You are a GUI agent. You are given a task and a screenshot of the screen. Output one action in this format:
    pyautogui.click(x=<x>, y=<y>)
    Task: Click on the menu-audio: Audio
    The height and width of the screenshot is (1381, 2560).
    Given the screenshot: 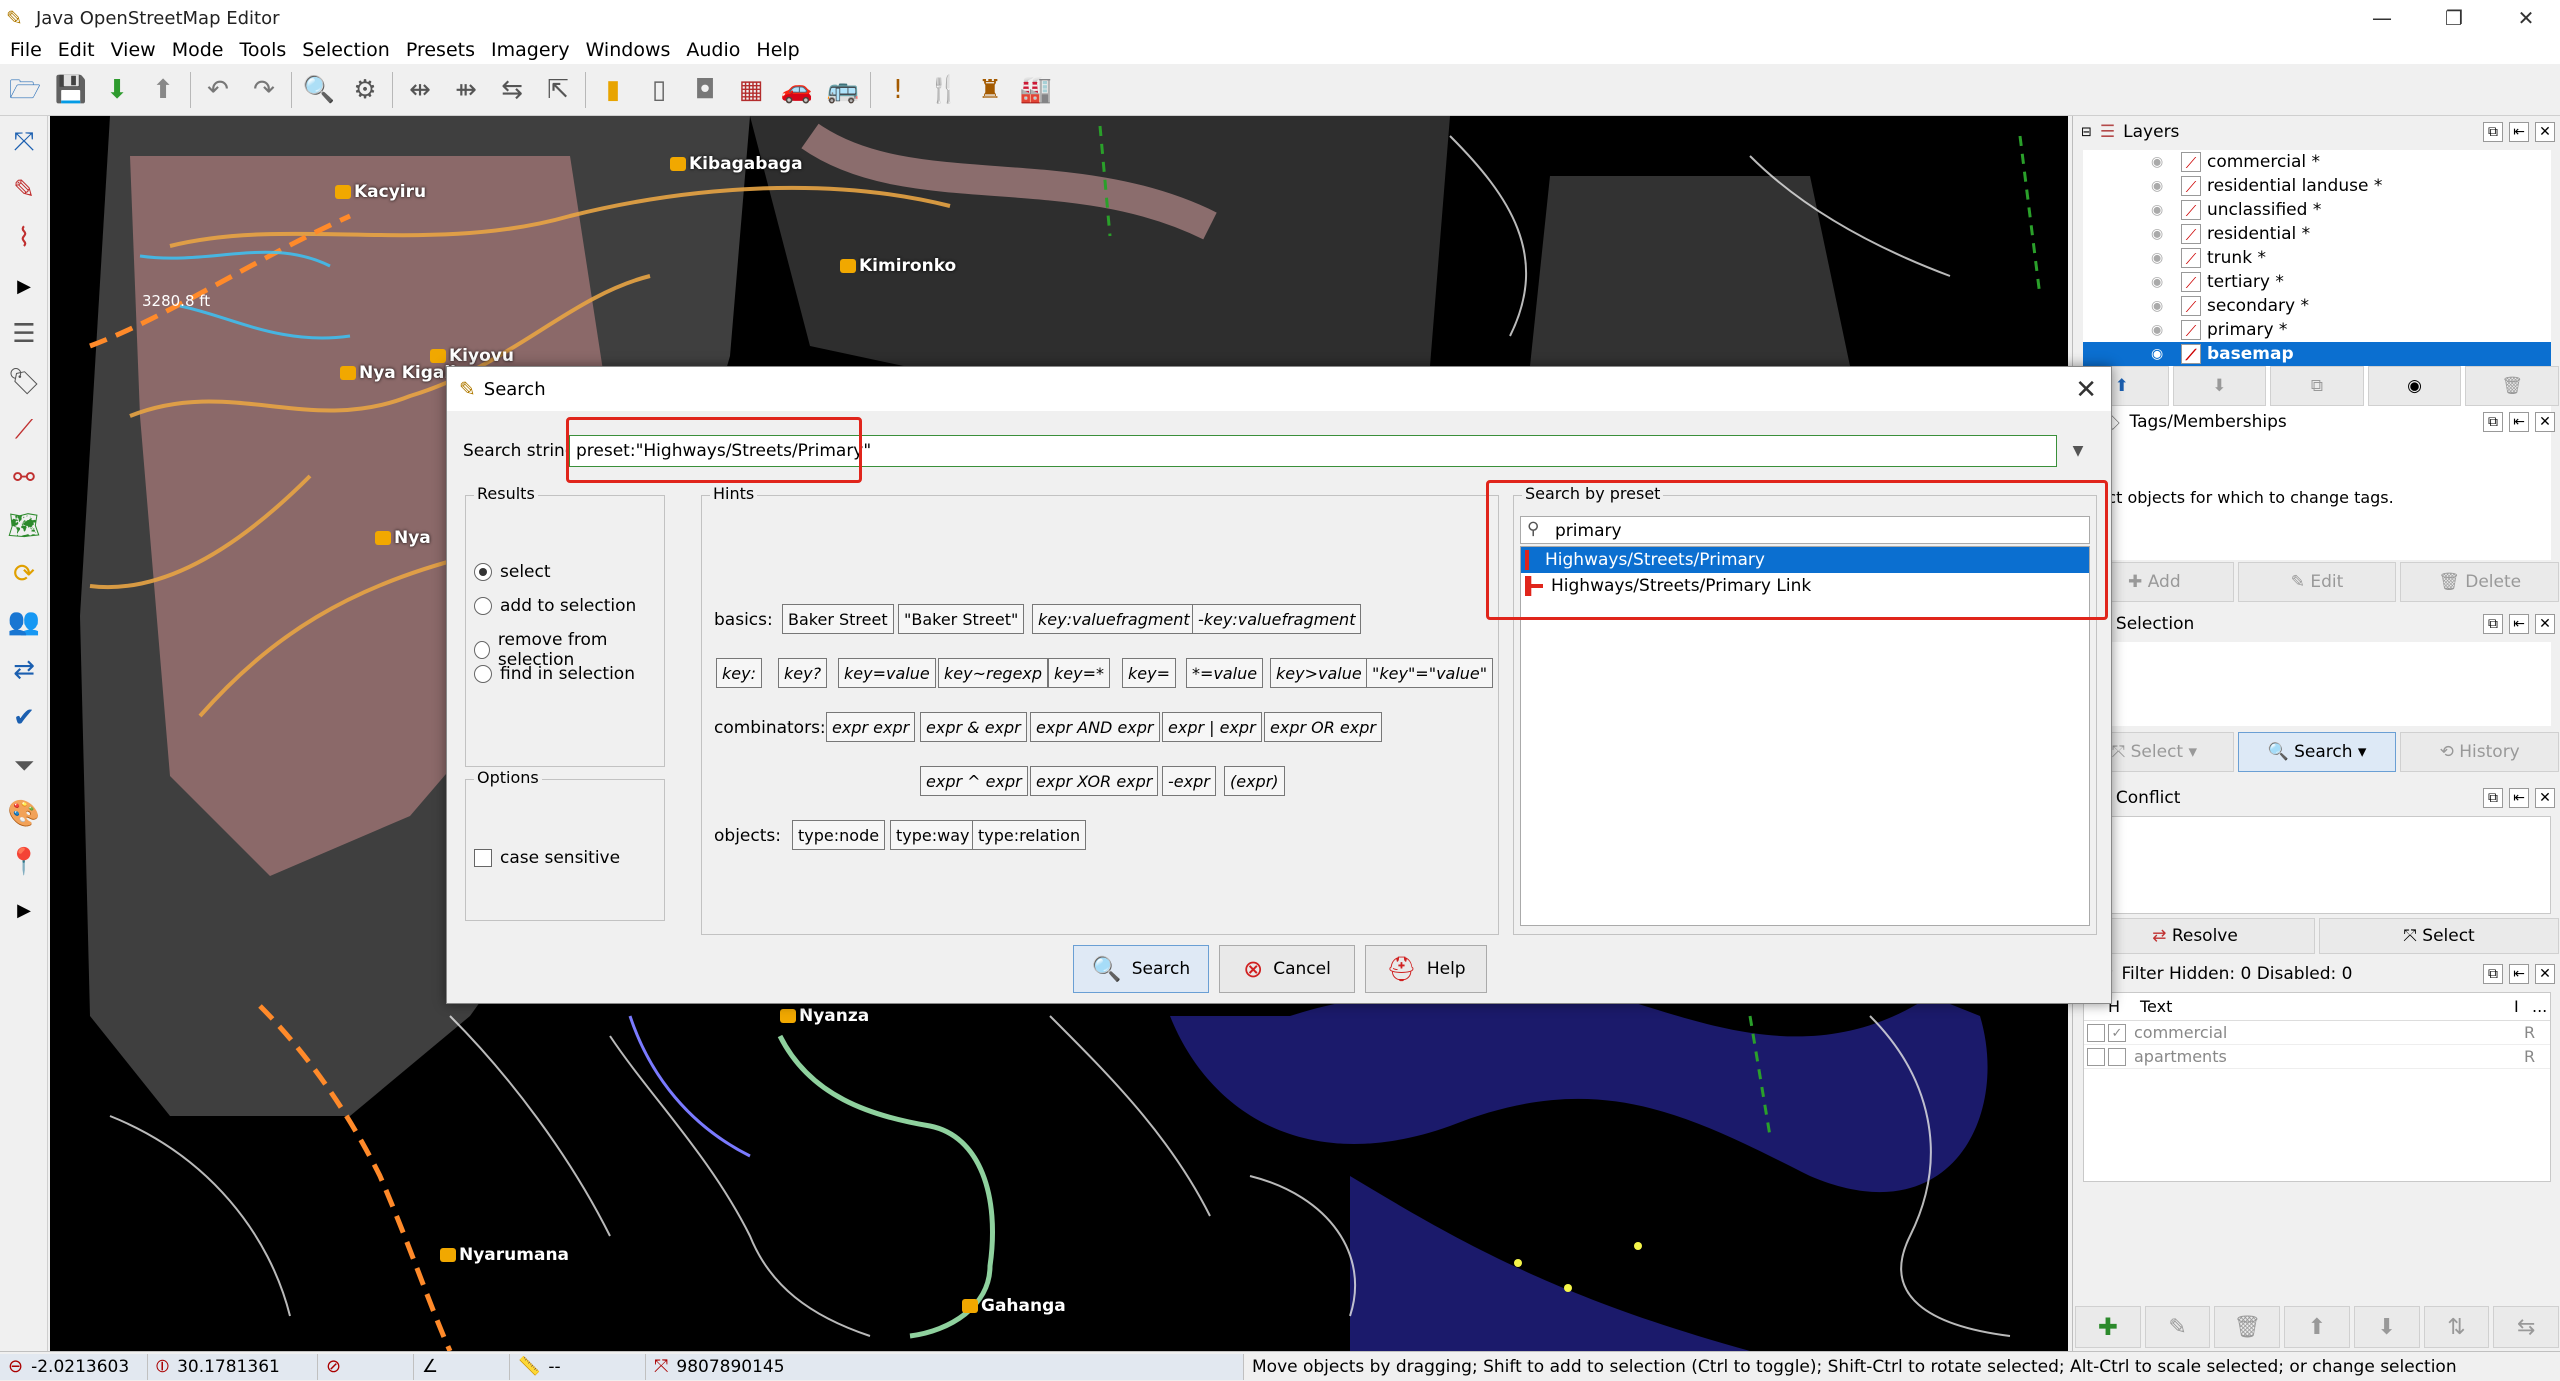 What is the action you would take?
    pyautogui.click(x=713, y=50)
    